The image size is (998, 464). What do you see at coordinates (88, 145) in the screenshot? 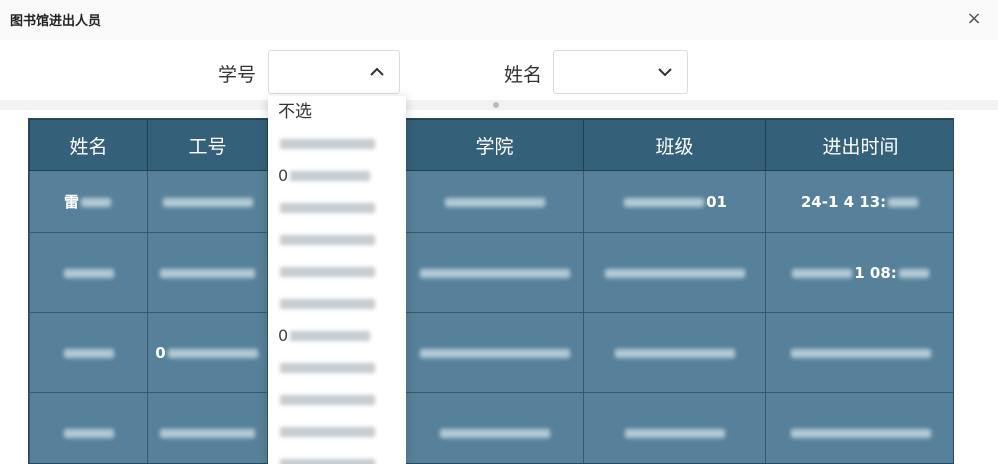
I see `col-header-name: 姓名` at bounding box center [88, 145].